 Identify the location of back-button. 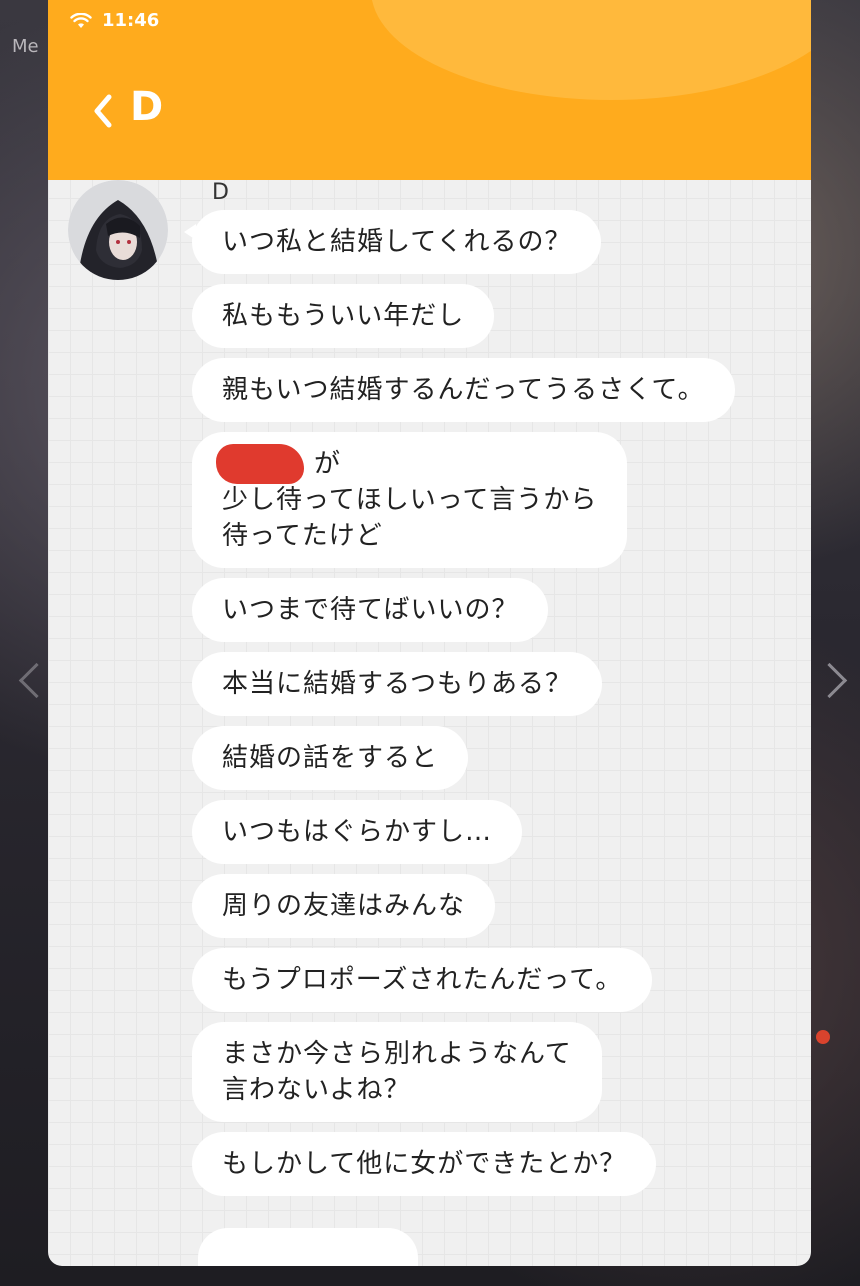
(103, 111).